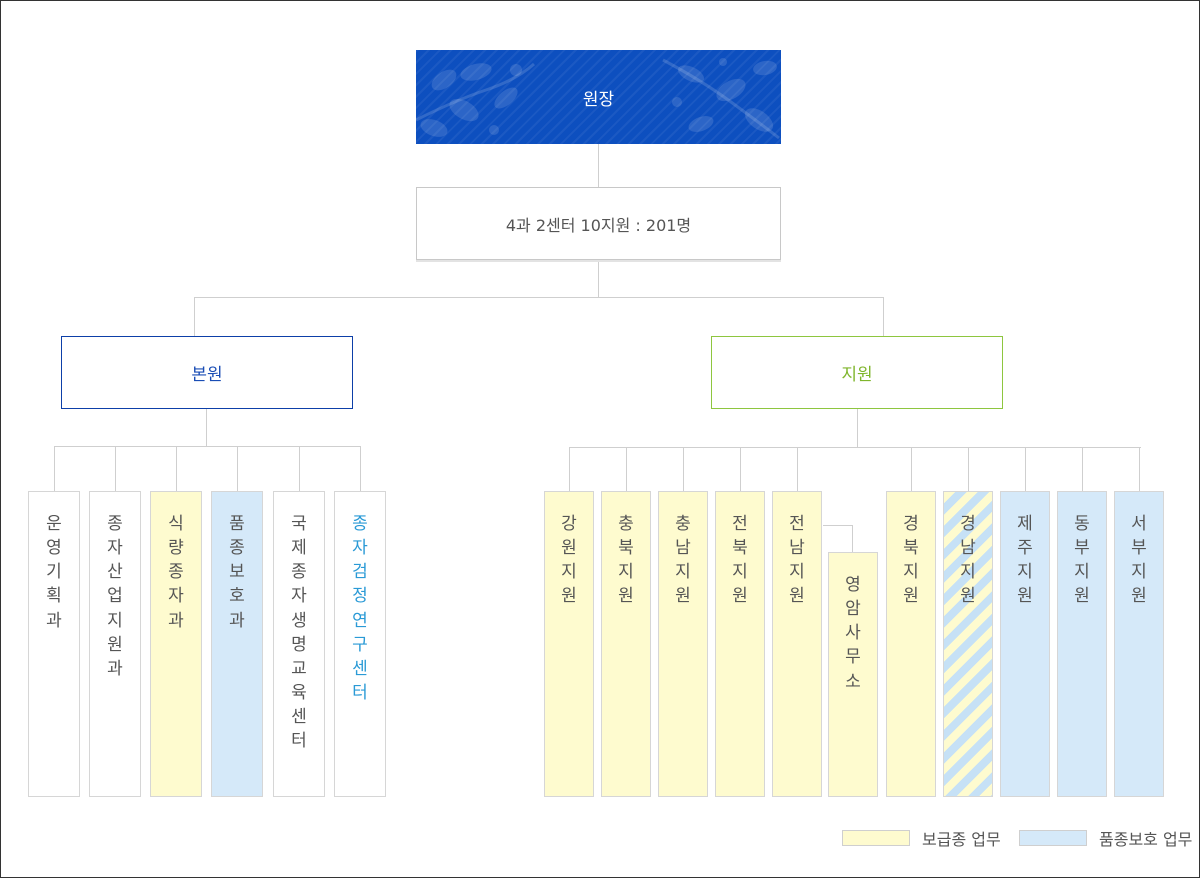 This screenshot has height=878, width=1200. I want to click on branch-unit-label: 서부지원, so click(1139, 560).